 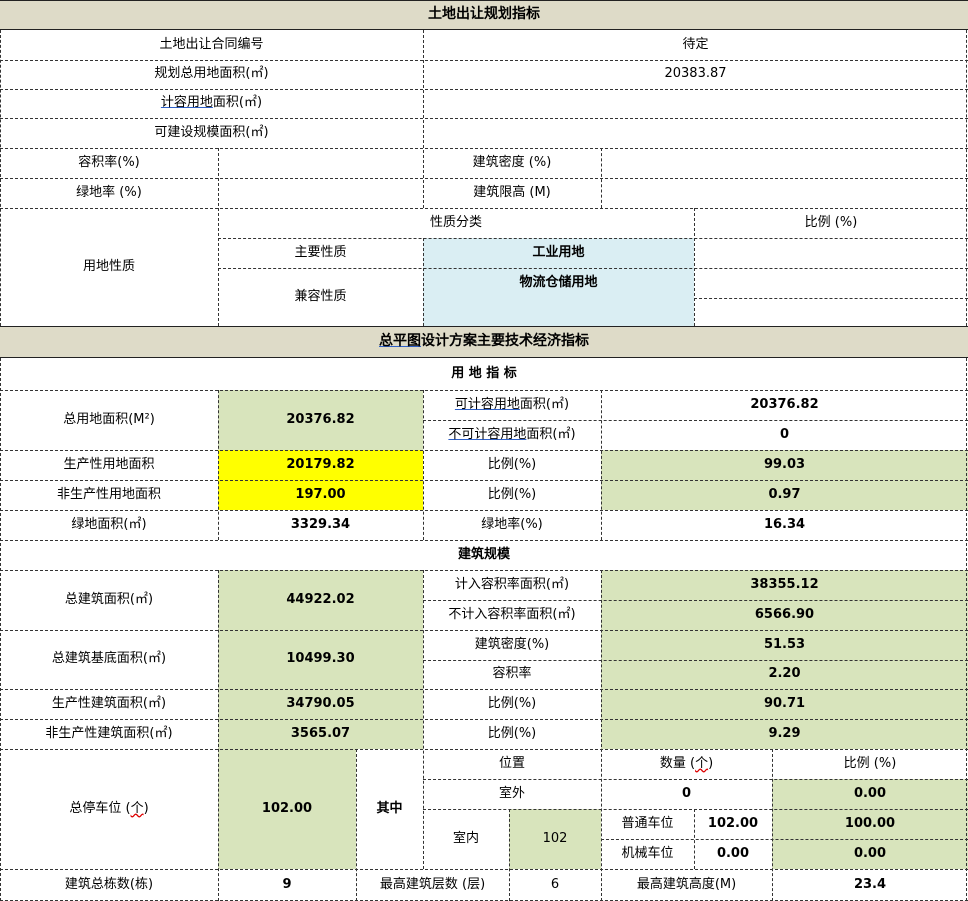 I want to click on prod-build-ratio-label: 比例(%), so click(x=512, y=704).